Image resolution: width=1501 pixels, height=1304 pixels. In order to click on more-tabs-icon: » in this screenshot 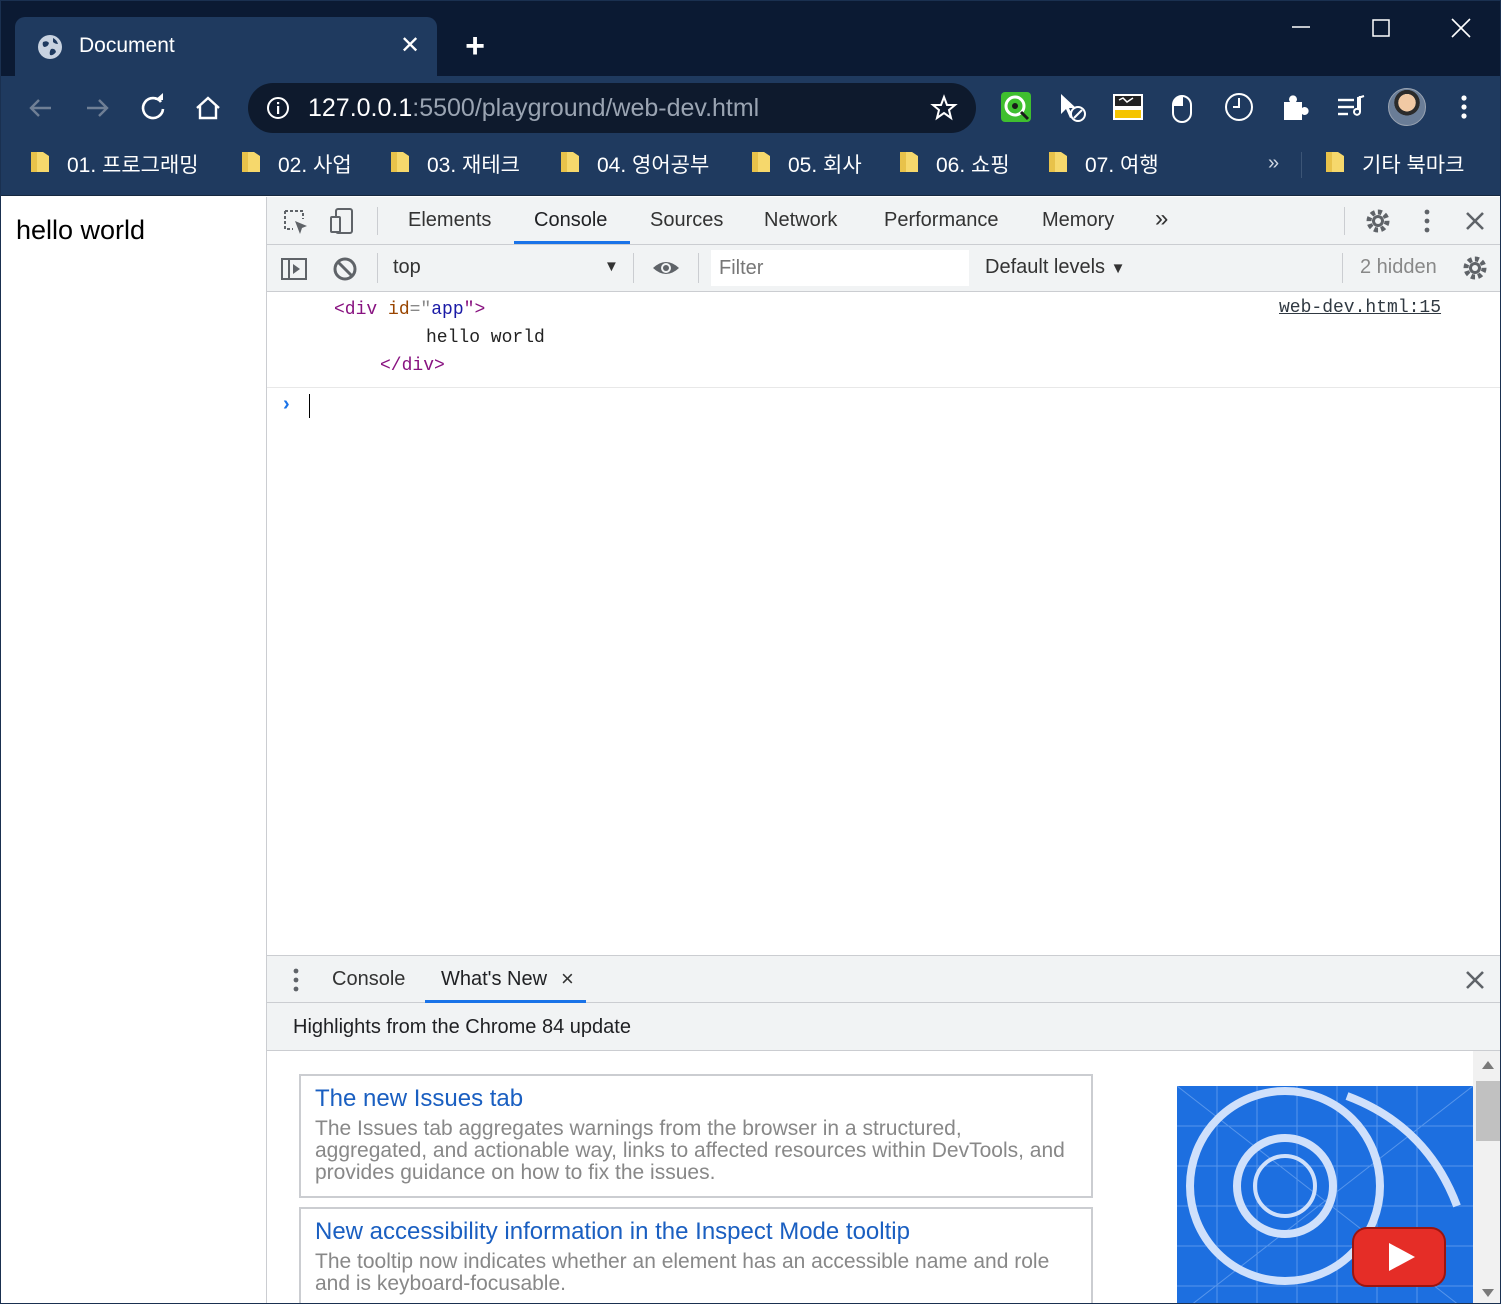, I will do `click(1161, 219)`.